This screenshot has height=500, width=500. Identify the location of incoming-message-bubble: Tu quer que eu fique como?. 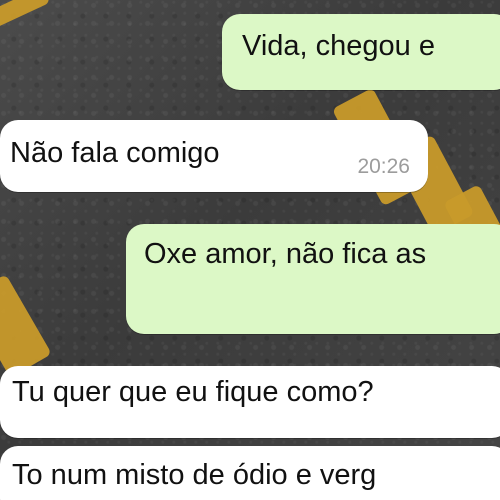
(250, 402).